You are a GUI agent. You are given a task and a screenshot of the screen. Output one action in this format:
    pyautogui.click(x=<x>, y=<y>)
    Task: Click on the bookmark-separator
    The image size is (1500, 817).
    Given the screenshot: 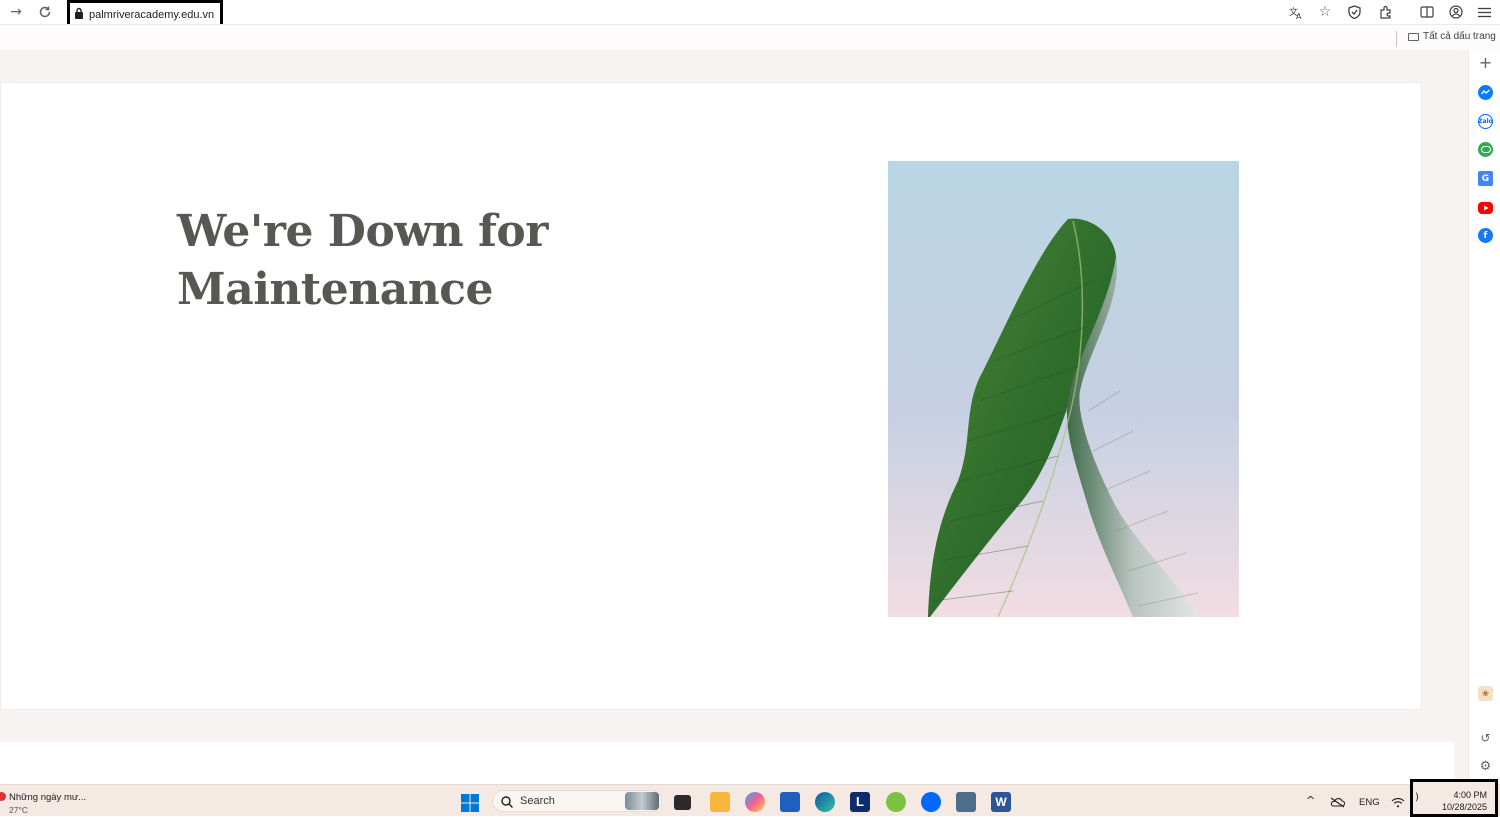 What is the action you would take?
    pyautogui.click(x=1396, y=39)
    